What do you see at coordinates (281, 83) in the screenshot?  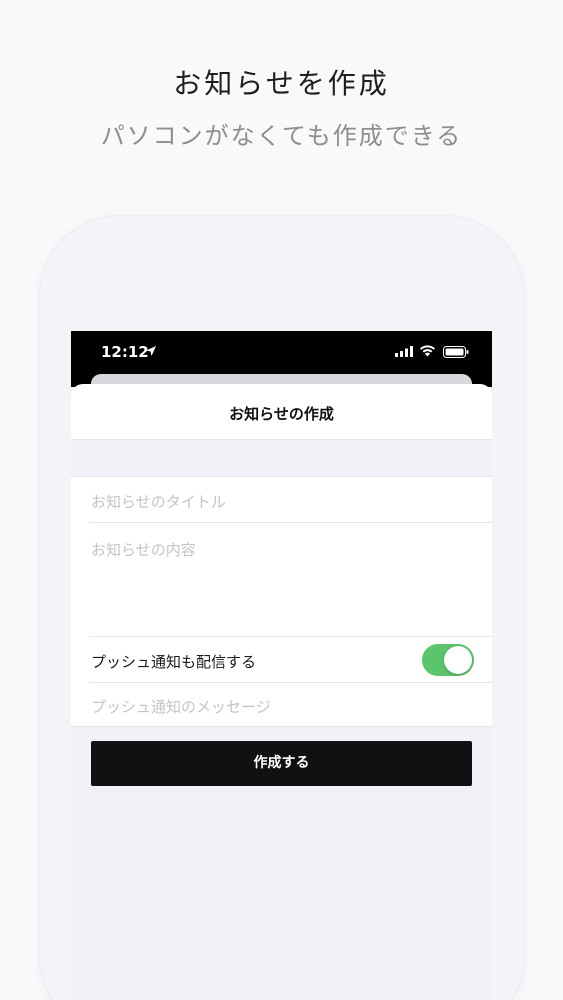 I see `marketing-headline: お知らせを作成` at bounding box center [281, 83].